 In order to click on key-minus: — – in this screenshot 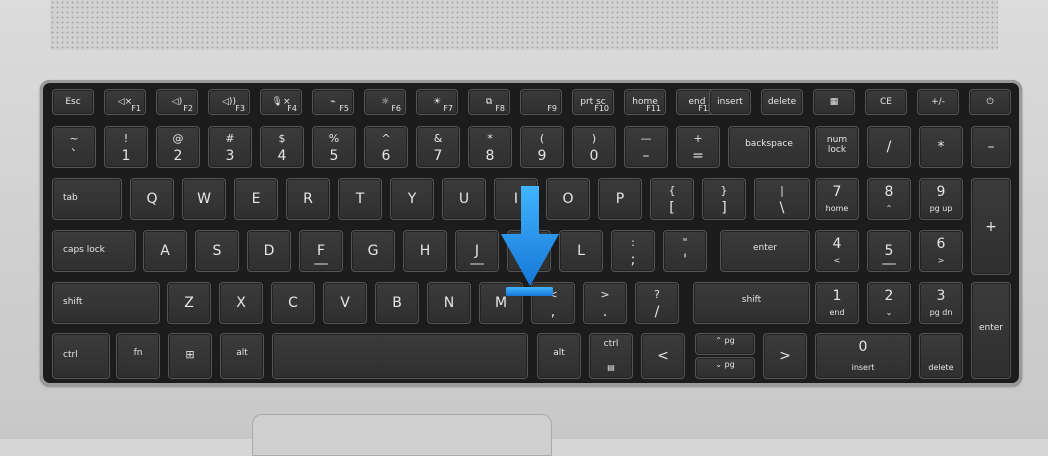, I will do `click(646, 147)`.